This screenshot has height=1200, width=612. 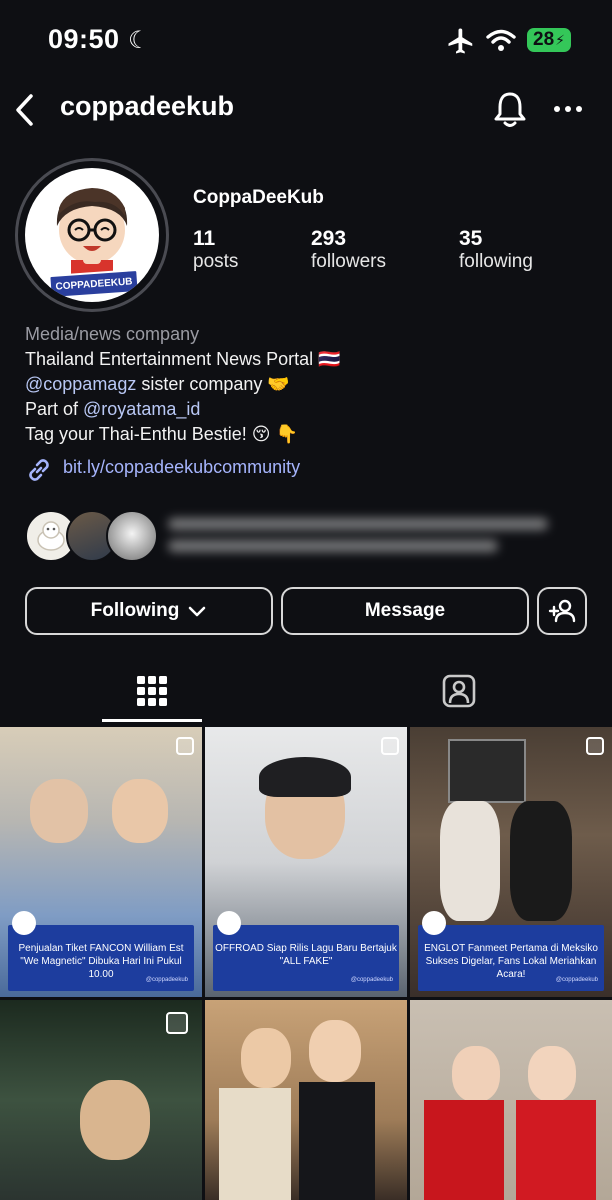 What do you see at coordinates (460, 41) in the screenshot?
I see `airplane-icon` at bounding box center [460, 41].